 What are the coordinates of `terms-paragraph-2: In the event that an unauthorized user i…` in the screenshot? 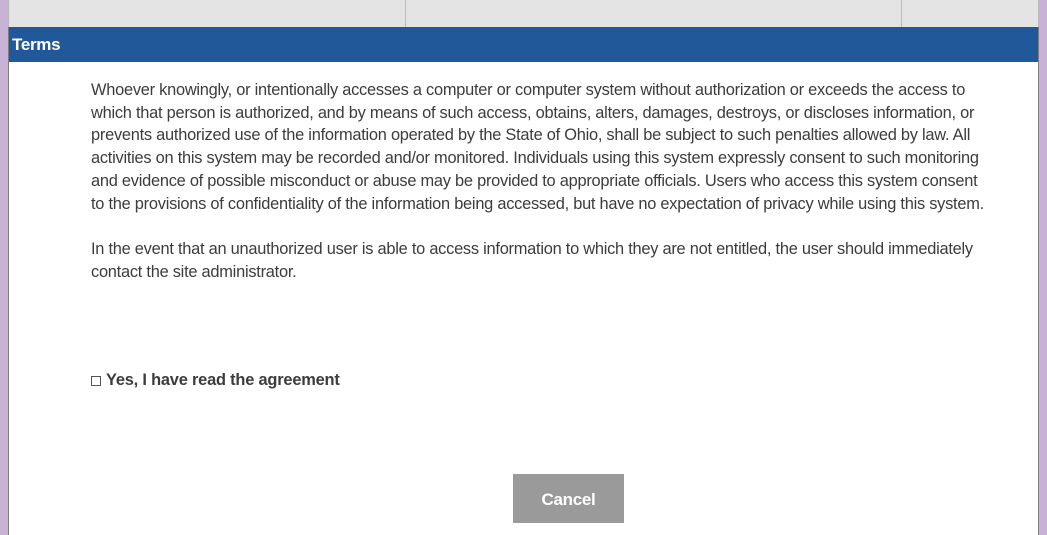 It's located at (532, 260).